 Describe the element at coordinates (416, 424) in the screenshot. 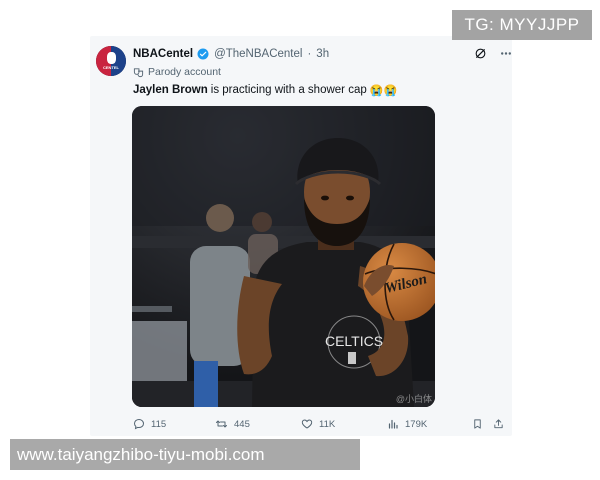

I see `view-count: 179K` at that location.